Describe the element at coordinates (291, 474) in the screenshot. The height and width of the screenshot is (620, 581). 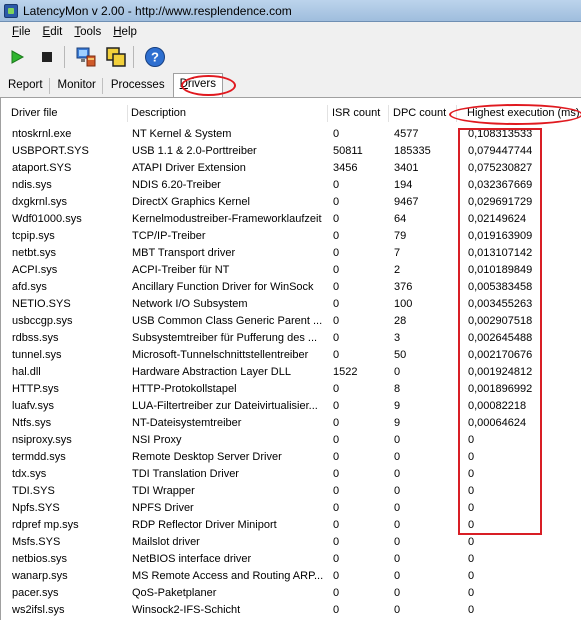
I see `table-row: tdx.sys TDI Translation Driver 0 0 0` at that location.